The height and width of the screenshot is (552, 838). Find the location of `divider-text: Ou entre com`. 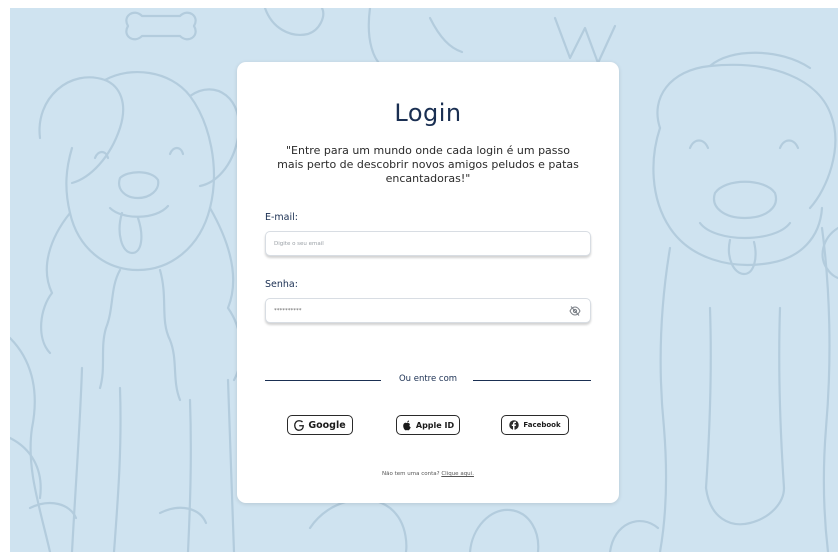

divider-text: Ou entre com is located at coordinates (428, 379).